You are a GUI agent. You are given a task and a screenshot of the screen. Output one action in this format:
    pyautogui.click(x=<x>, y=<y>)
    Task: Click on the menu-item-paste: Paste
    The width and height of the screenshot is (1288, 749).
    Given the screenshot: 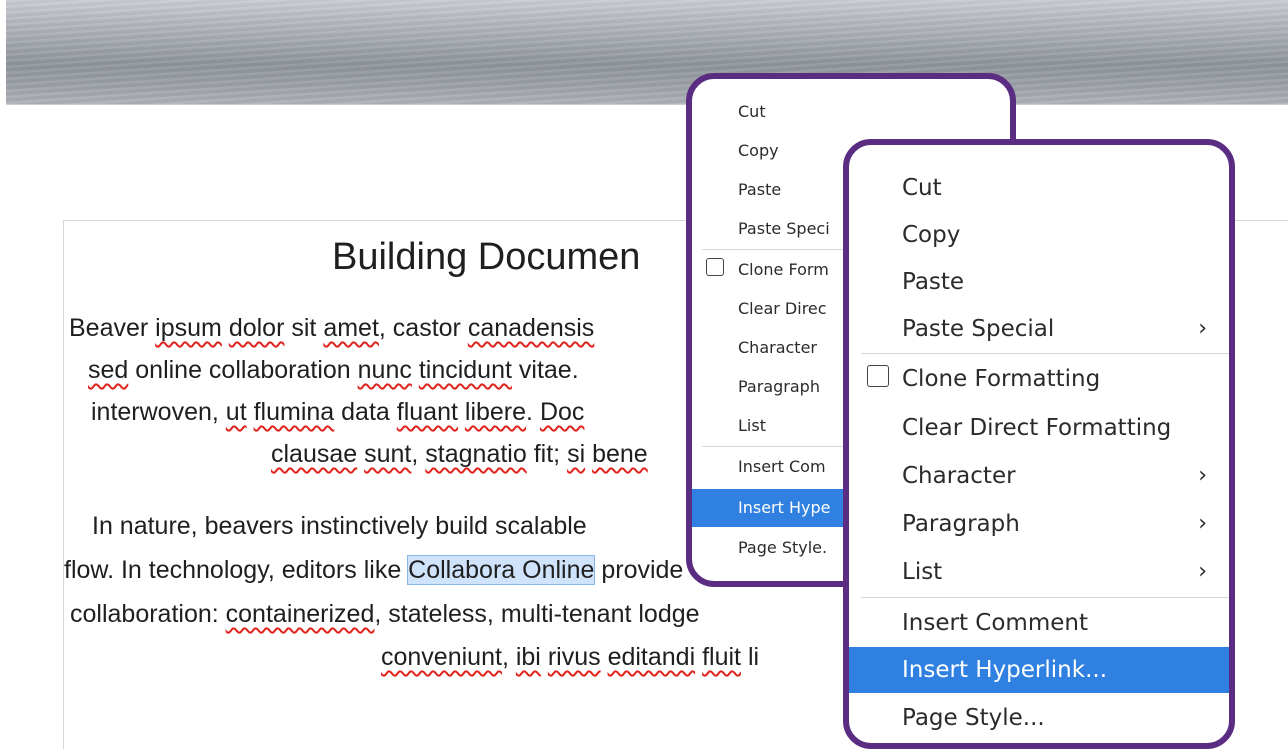 What is the action you would take?
    pyautogui.click(x=1039, y=282)
    